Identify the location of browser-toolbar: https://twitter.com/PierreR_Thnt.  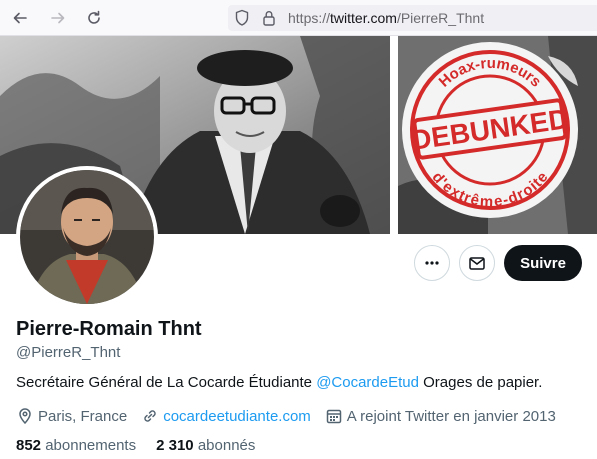
(298, 18).